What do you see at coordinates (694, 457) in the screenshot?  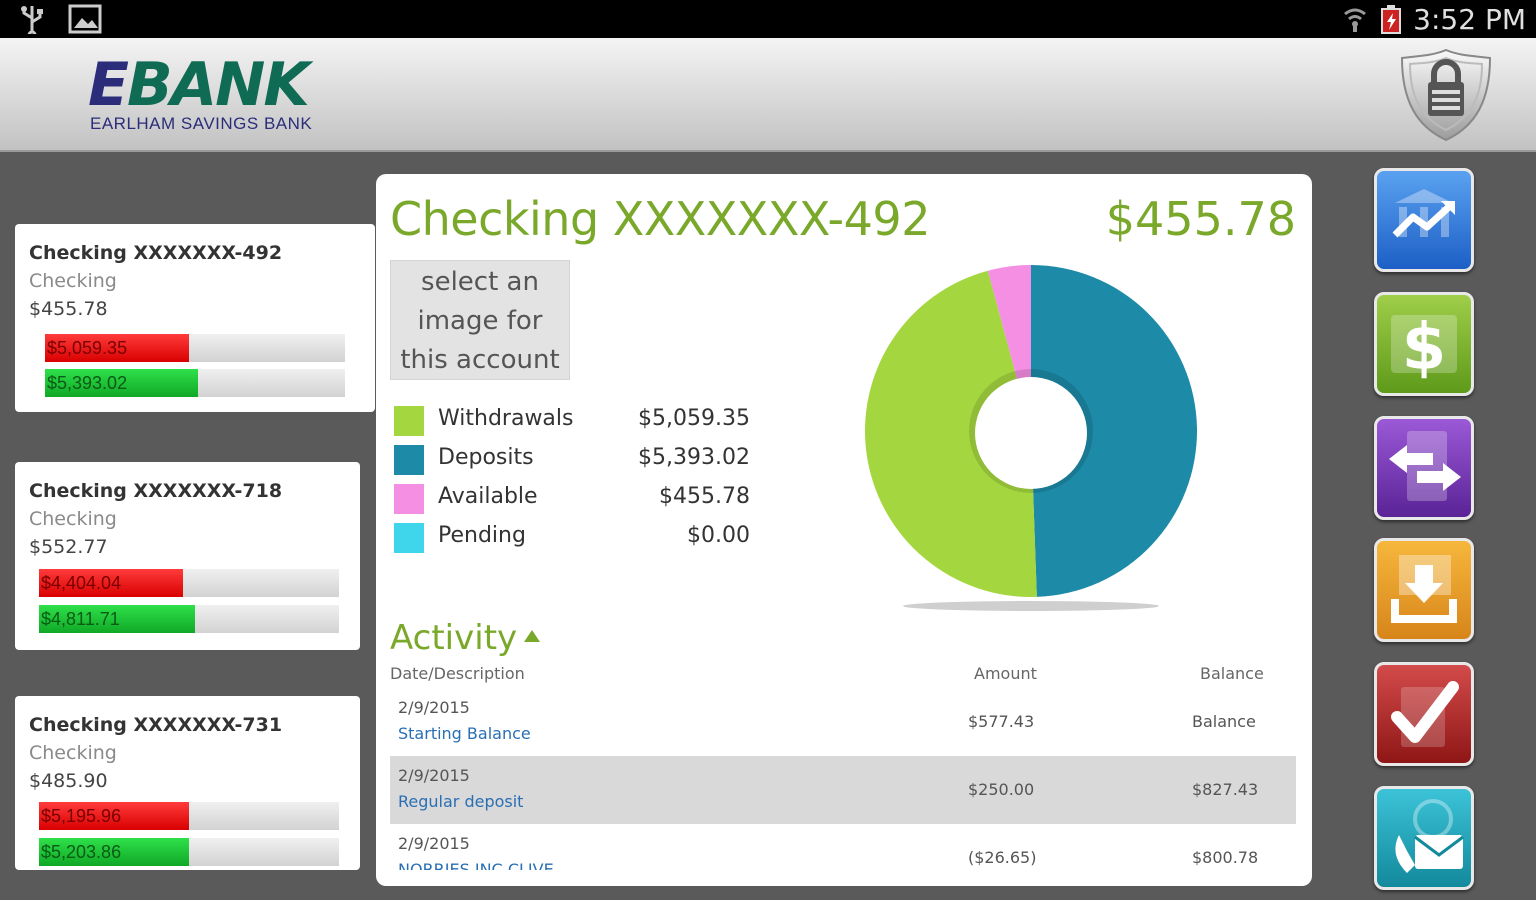 I see `legend-value: $5,393.02` at bounding box center [694, 457].